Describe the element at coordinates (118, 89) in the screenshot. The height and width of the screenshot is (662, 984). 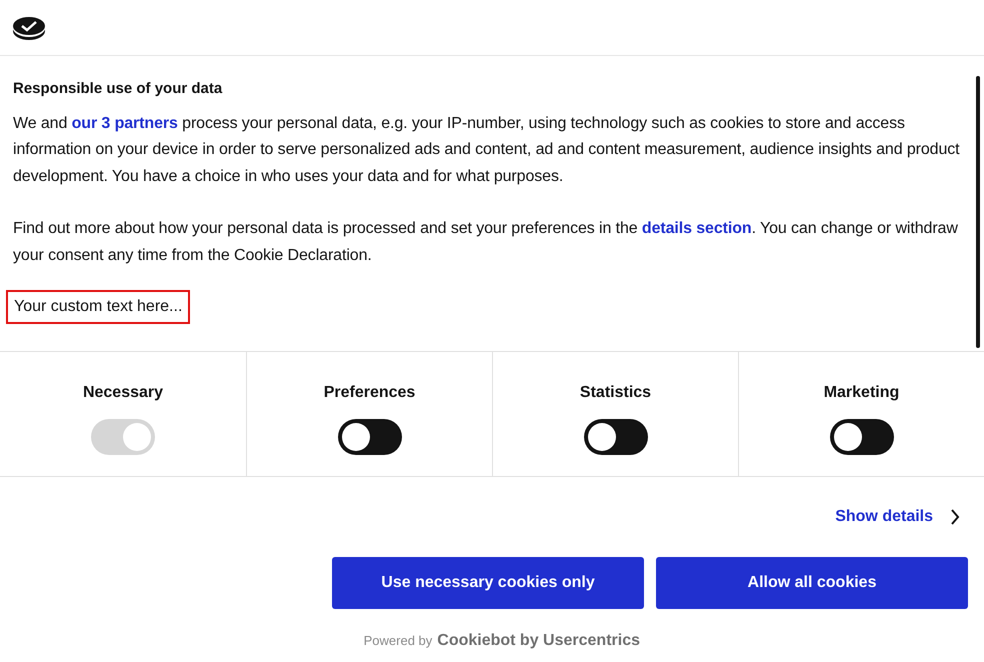
I see `dialog-title: Responsible use of your data` at that location.